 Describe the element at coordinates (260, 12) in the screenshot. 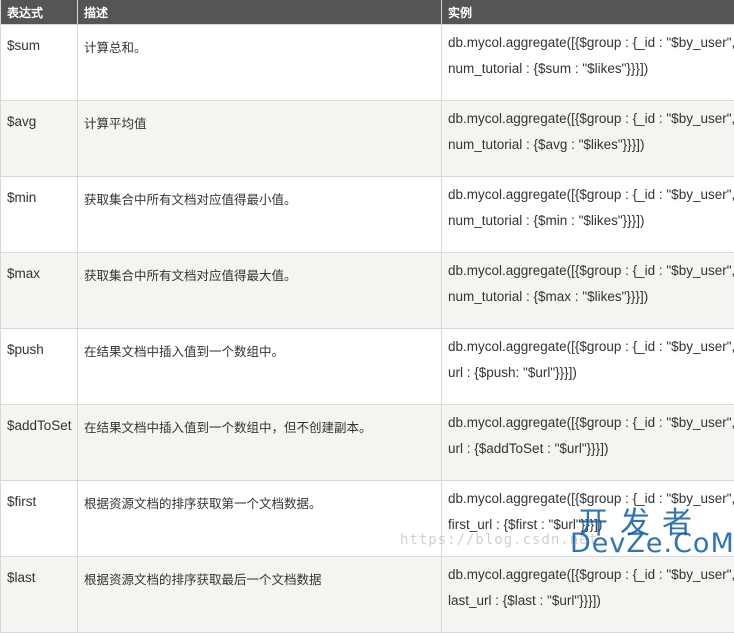

I see `header-description: 描述` at that location.